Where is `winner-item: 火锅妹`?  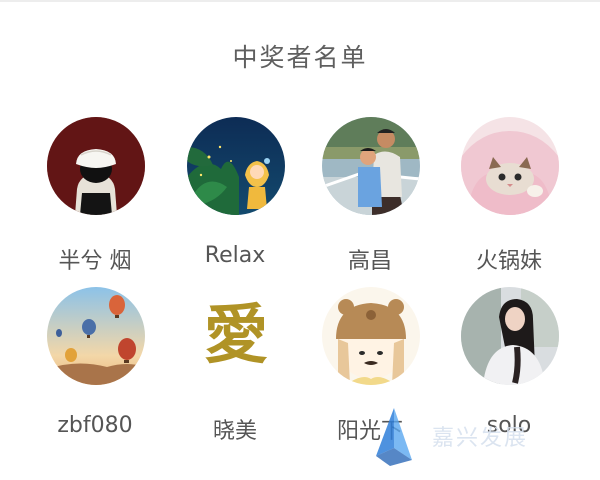 winner-item: 火锅妹 is located at coordinates (509, 207).